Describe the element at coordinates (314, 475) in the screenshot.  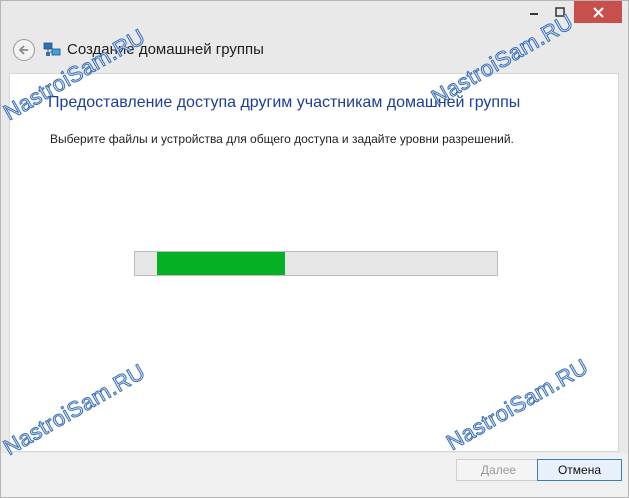
I see `button-bar: Далее Отмена` at that location.